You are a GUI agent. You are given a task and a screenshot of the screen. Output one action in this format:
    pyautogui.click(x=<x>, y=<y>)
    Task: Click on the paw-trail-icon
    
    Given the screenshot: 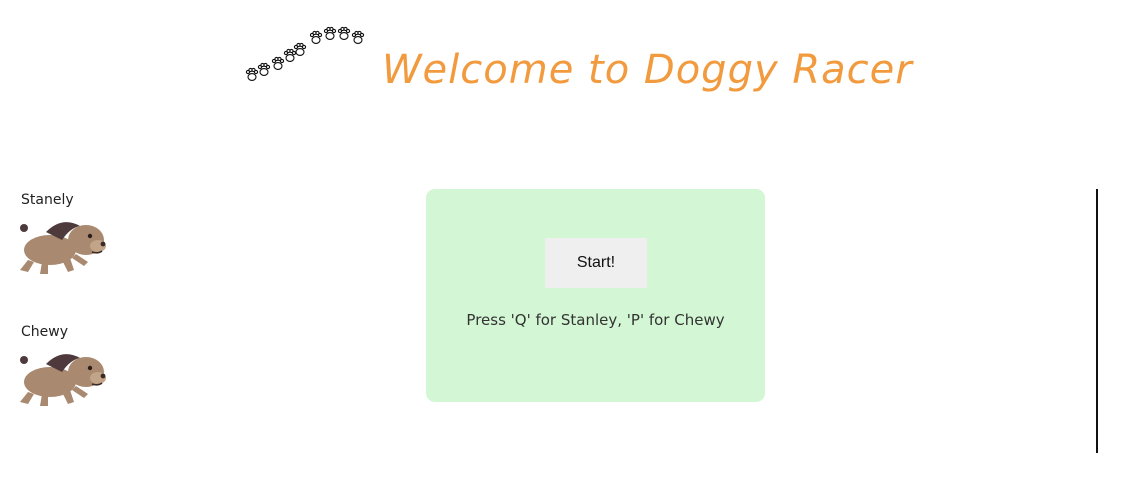 What is the action you would take?
    pyautogui.click(x=305, y=53)
    